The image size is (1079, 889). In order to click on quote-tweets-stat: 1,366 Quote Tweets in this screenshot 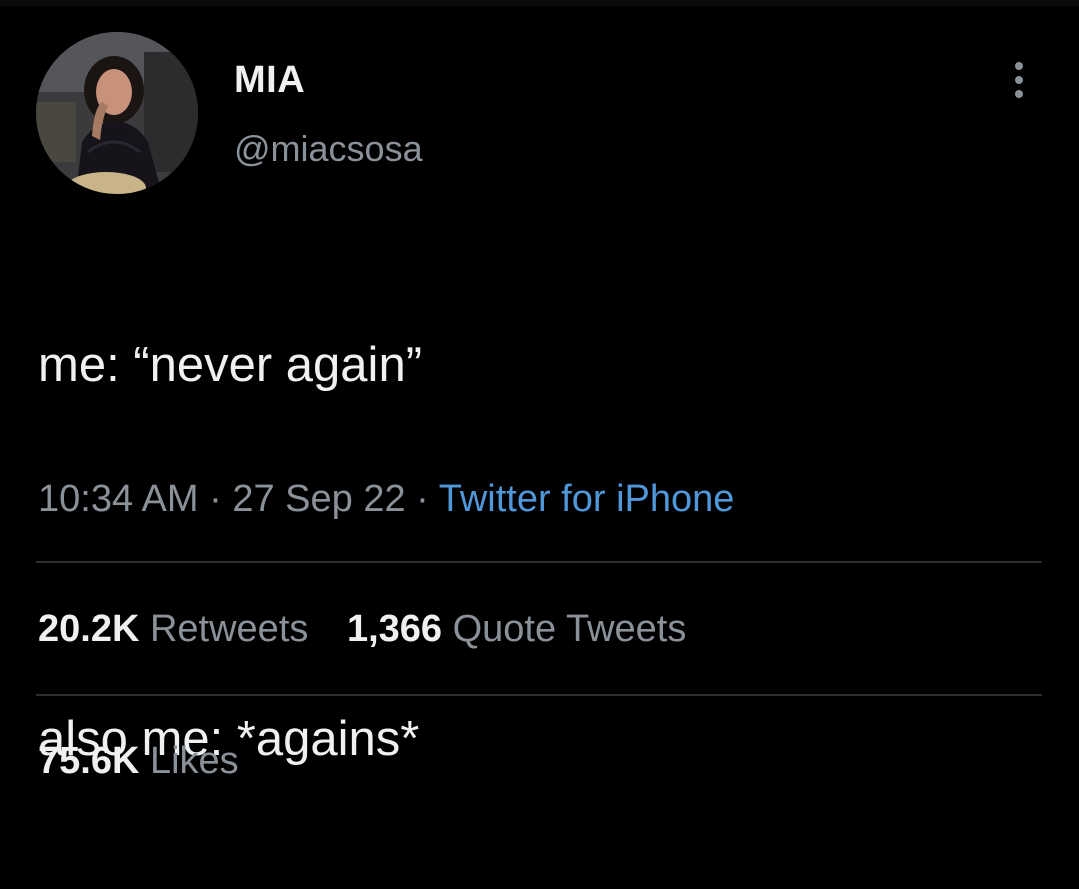, I will do `click(516, 629)`.